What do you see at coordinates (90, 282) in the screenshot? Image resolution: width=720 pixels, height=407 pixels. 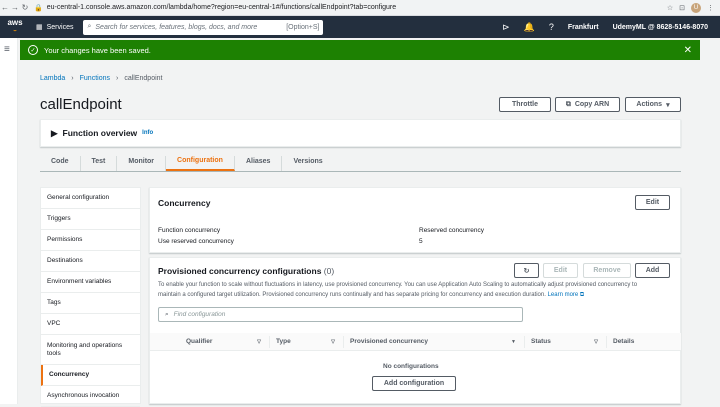 I see `sidebar-item-environment-variables: Environment variables` at bounding box center [90, 282].